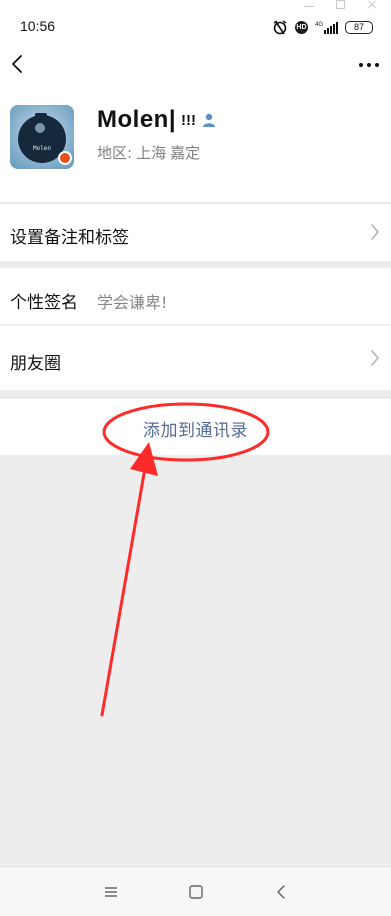  Describe the element at coordinates (359, 27) in the screenshot. I see `battery-icon: 87` at that location.